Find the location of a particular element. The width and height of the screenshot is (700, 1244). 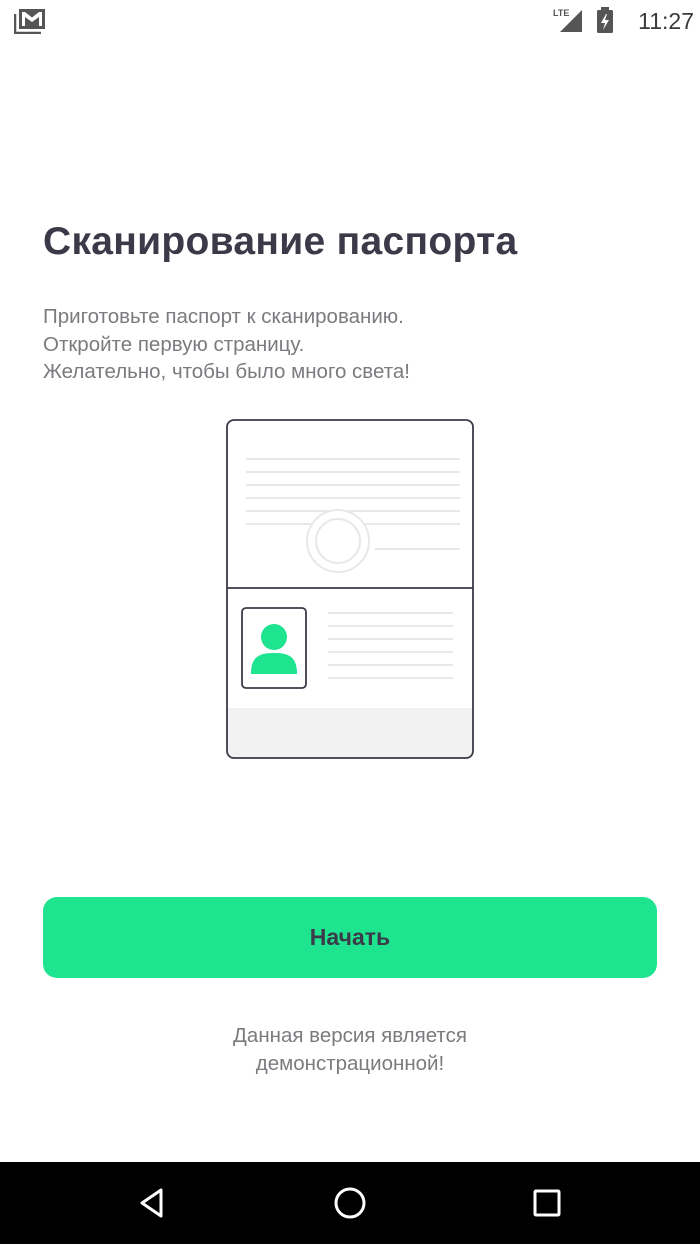

battery-charging-icon is located at coordinates (605, 20).